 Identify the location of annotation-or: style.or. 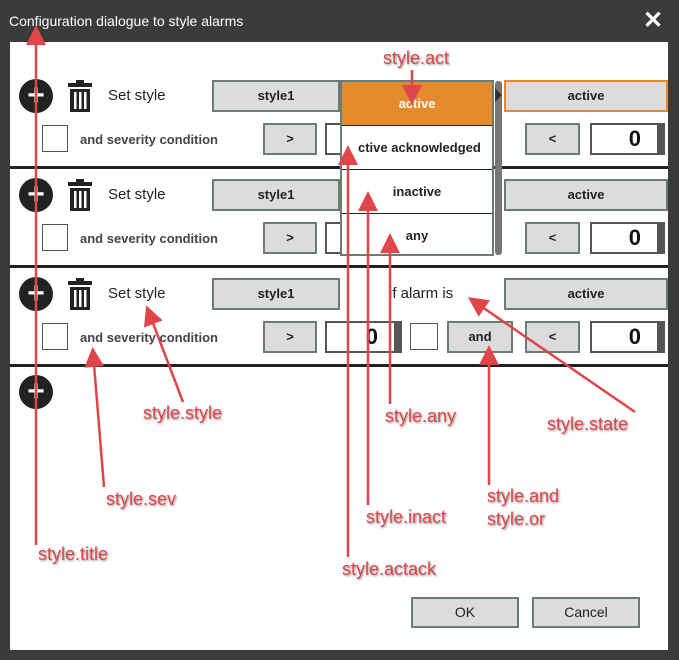
(516, 519).